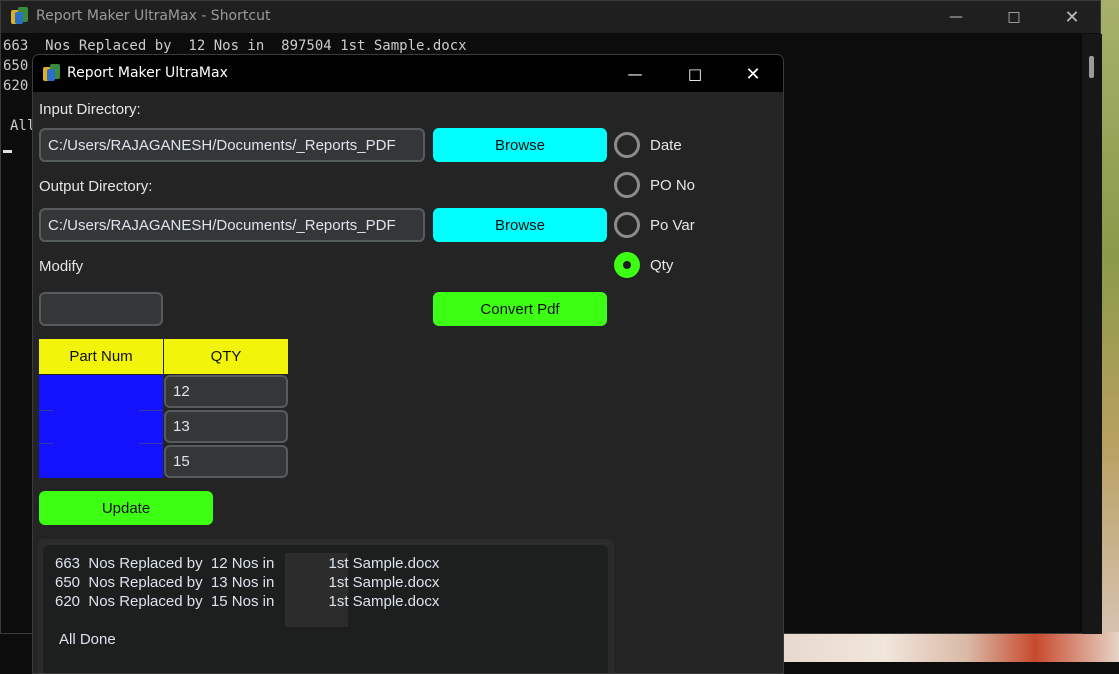 The height and width of the screenshot is (674, 1119). Describe the element at coordinates (1092, 334) in the screenshot. I see `console-scrollbar` at that location.